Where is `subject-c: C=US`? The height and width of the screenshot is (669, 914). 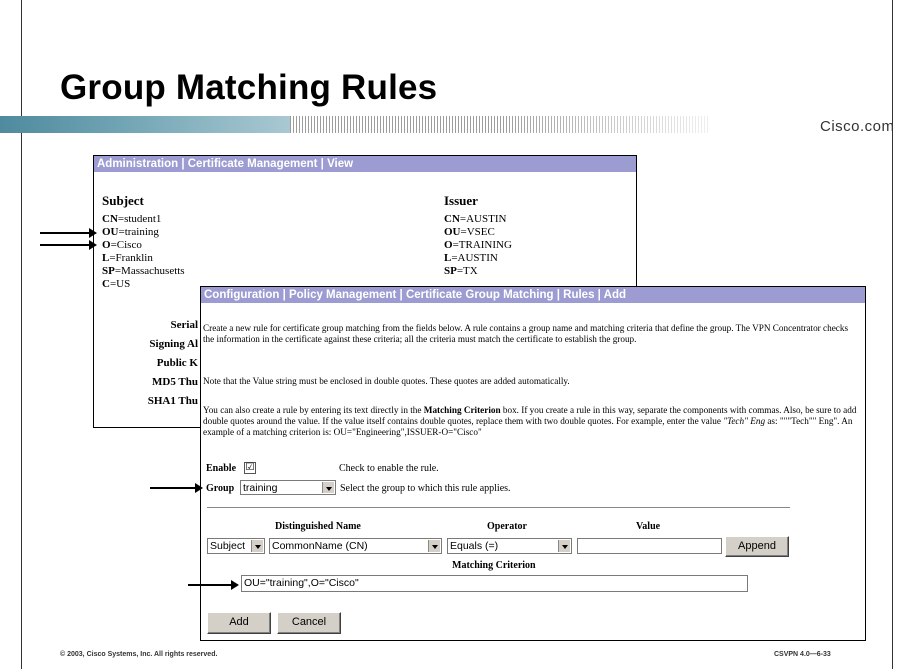 subject-c: C=US is located at coordinates (116, 284).